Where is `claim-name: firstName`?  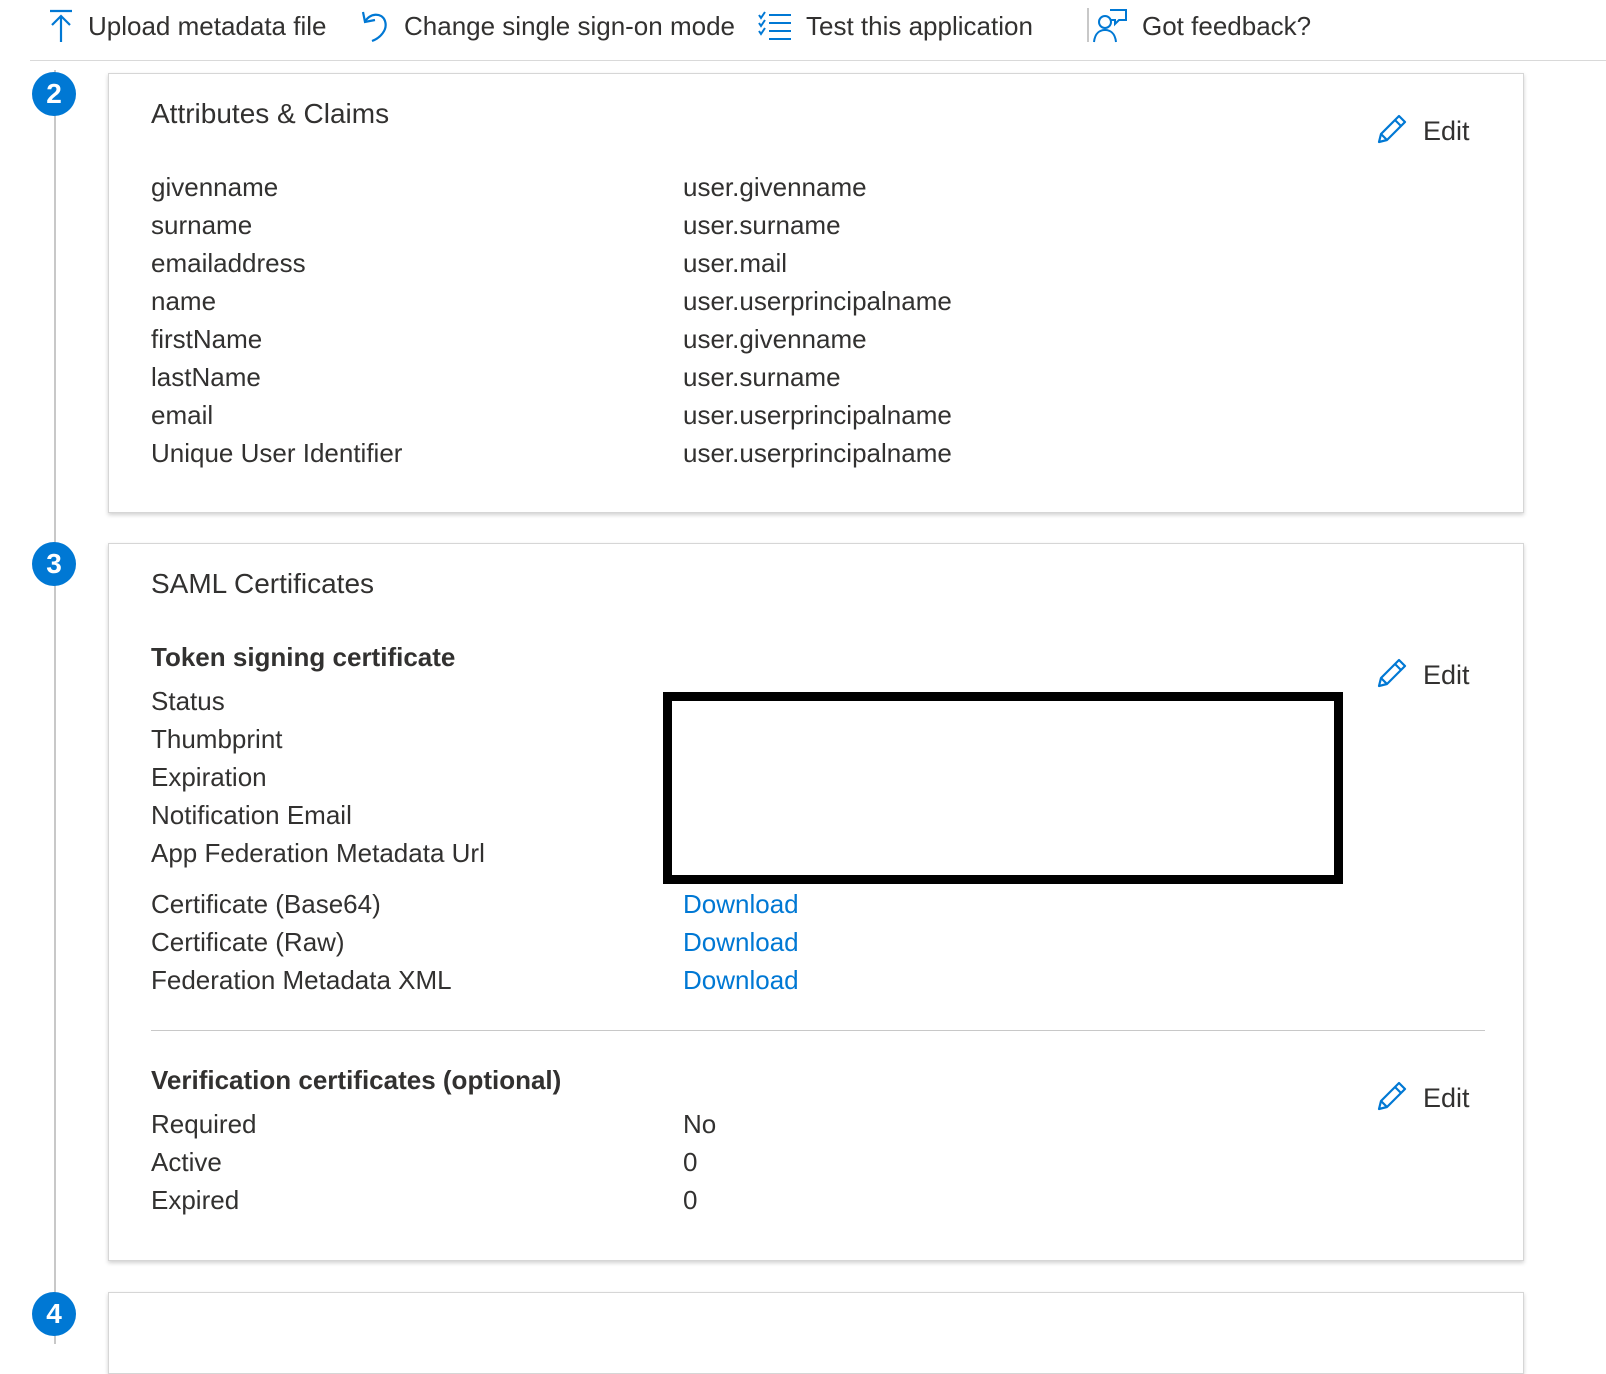 claim-name: firstName is located at coordinates (207, 339).